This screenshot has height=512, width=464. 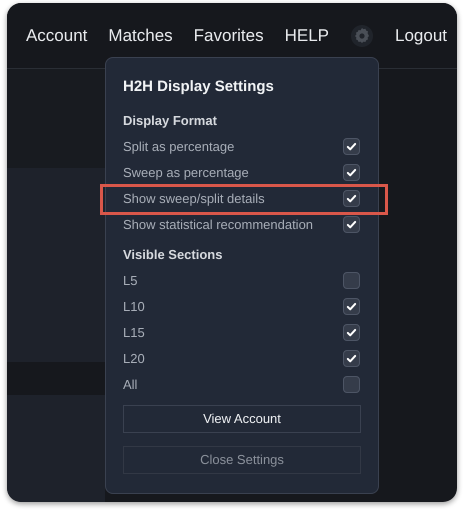 I want to click on section-heading: Display Format, so click(x=170, y=121).